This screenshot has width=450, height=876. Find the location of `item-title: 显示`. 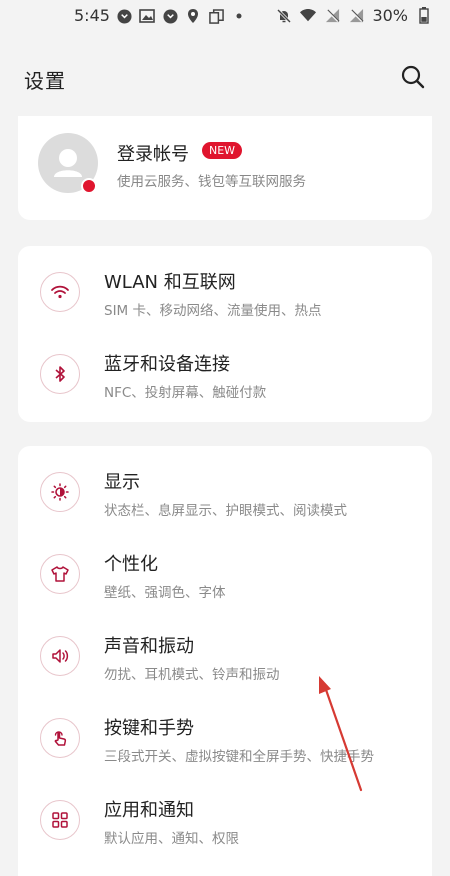

item-title: 显示 is located at coordinates (122, 482).